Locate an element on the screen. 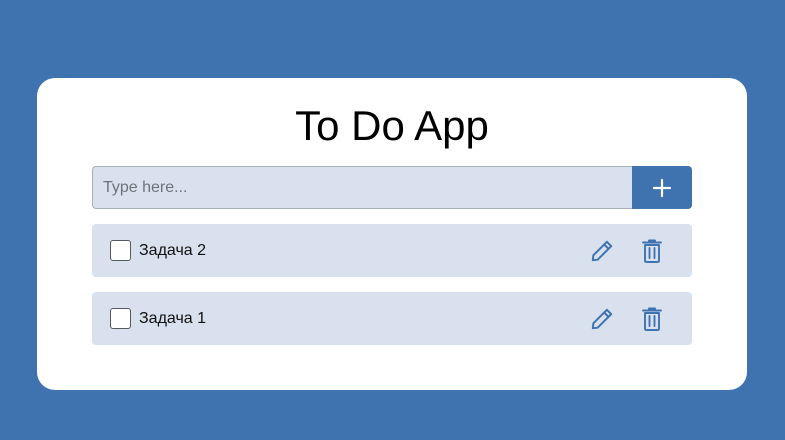  app-title: To Do App is located at coordinates (392, 125).